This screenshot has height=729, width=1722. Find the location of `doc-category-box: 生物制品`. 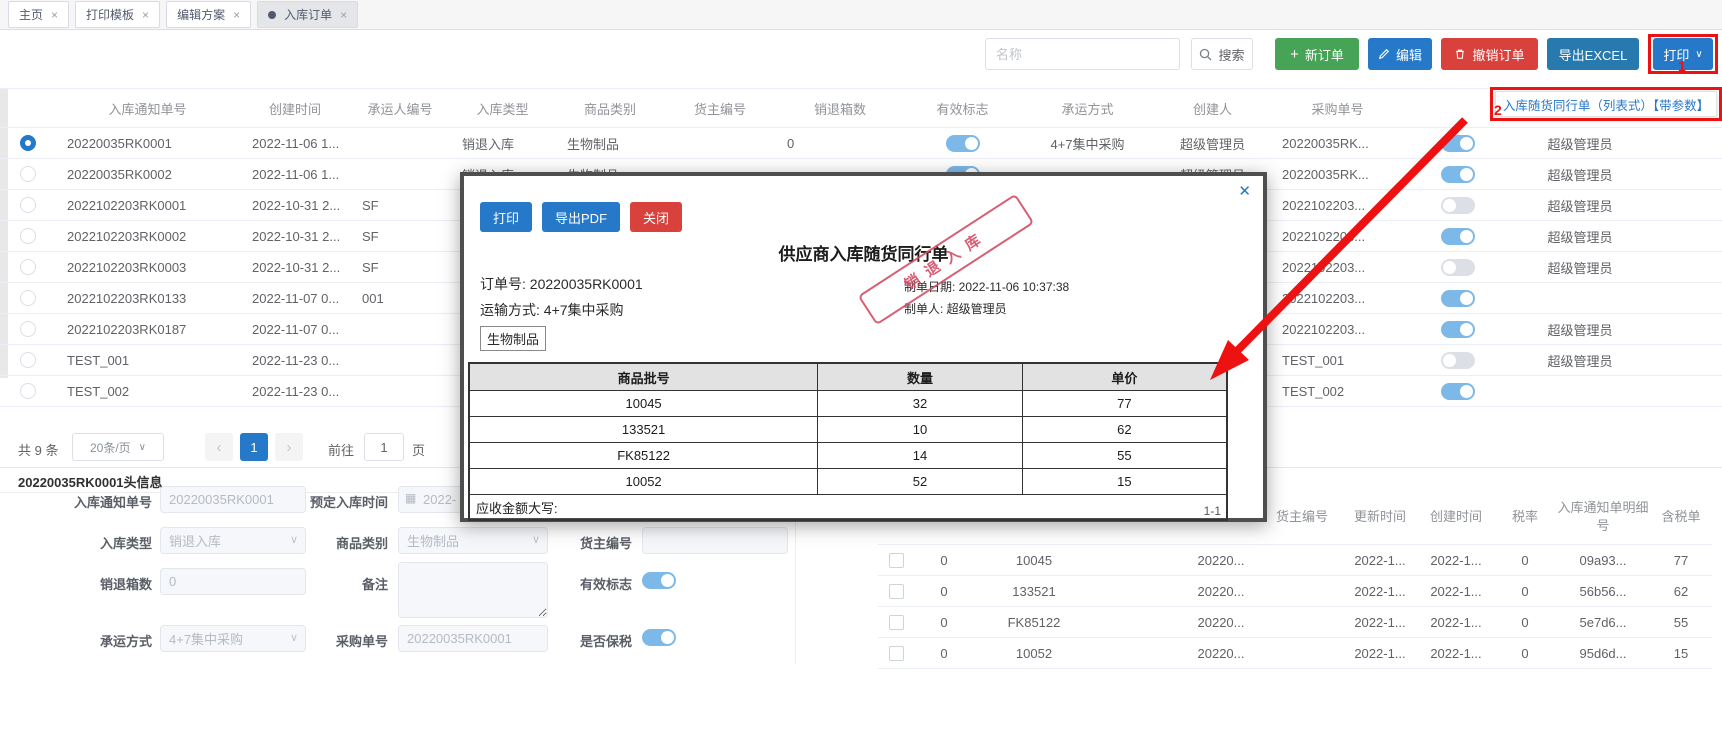

doc-category-box: 生物制品 is located at coordinates (513, 338).